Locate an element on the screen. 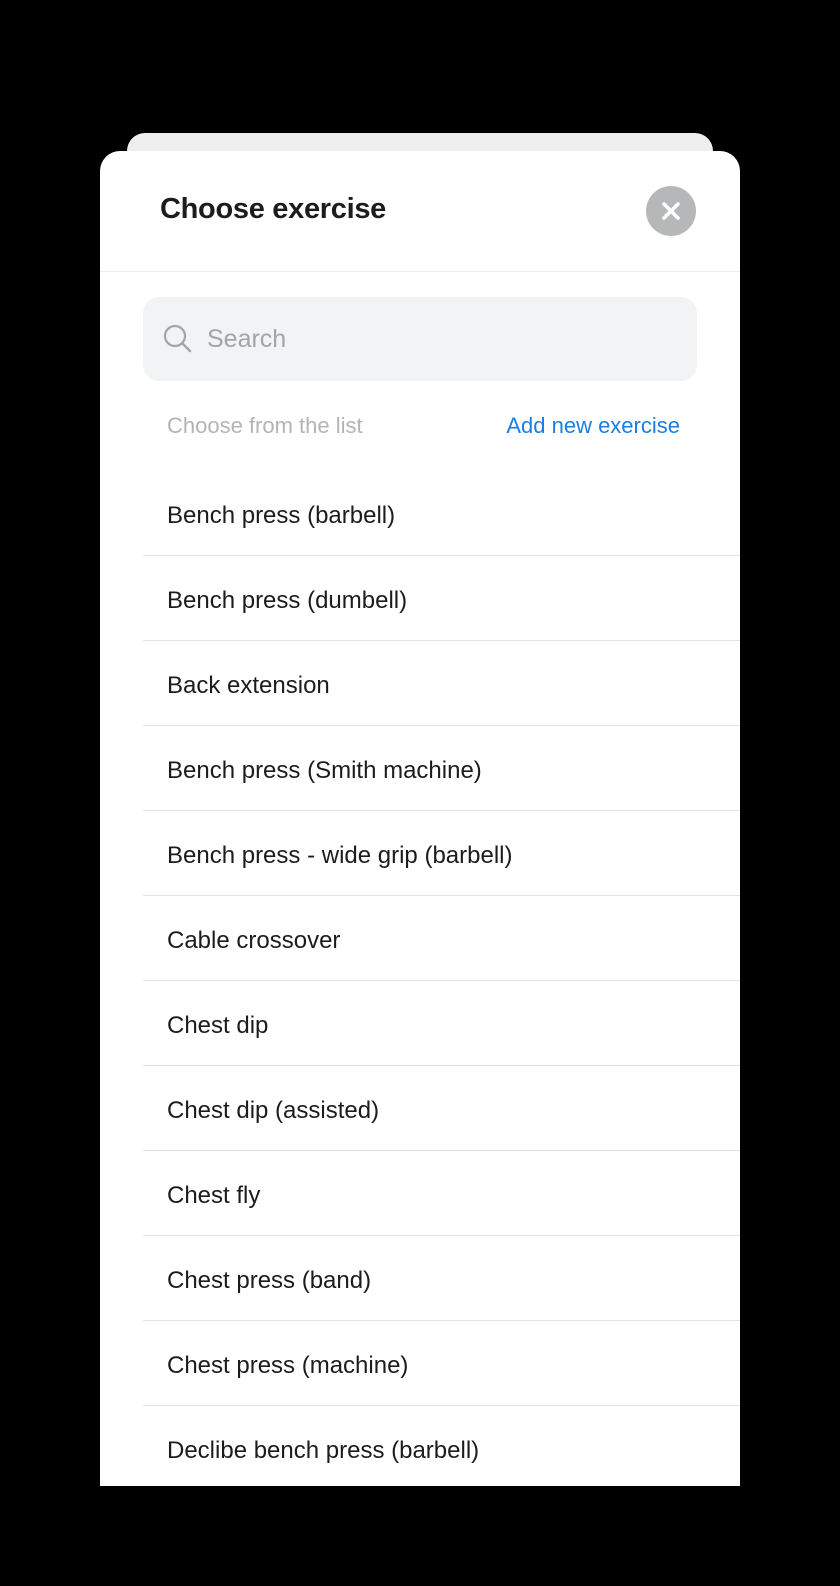  list-item: Declibe bench press (barbell) is located at coordinates (441, 1446).